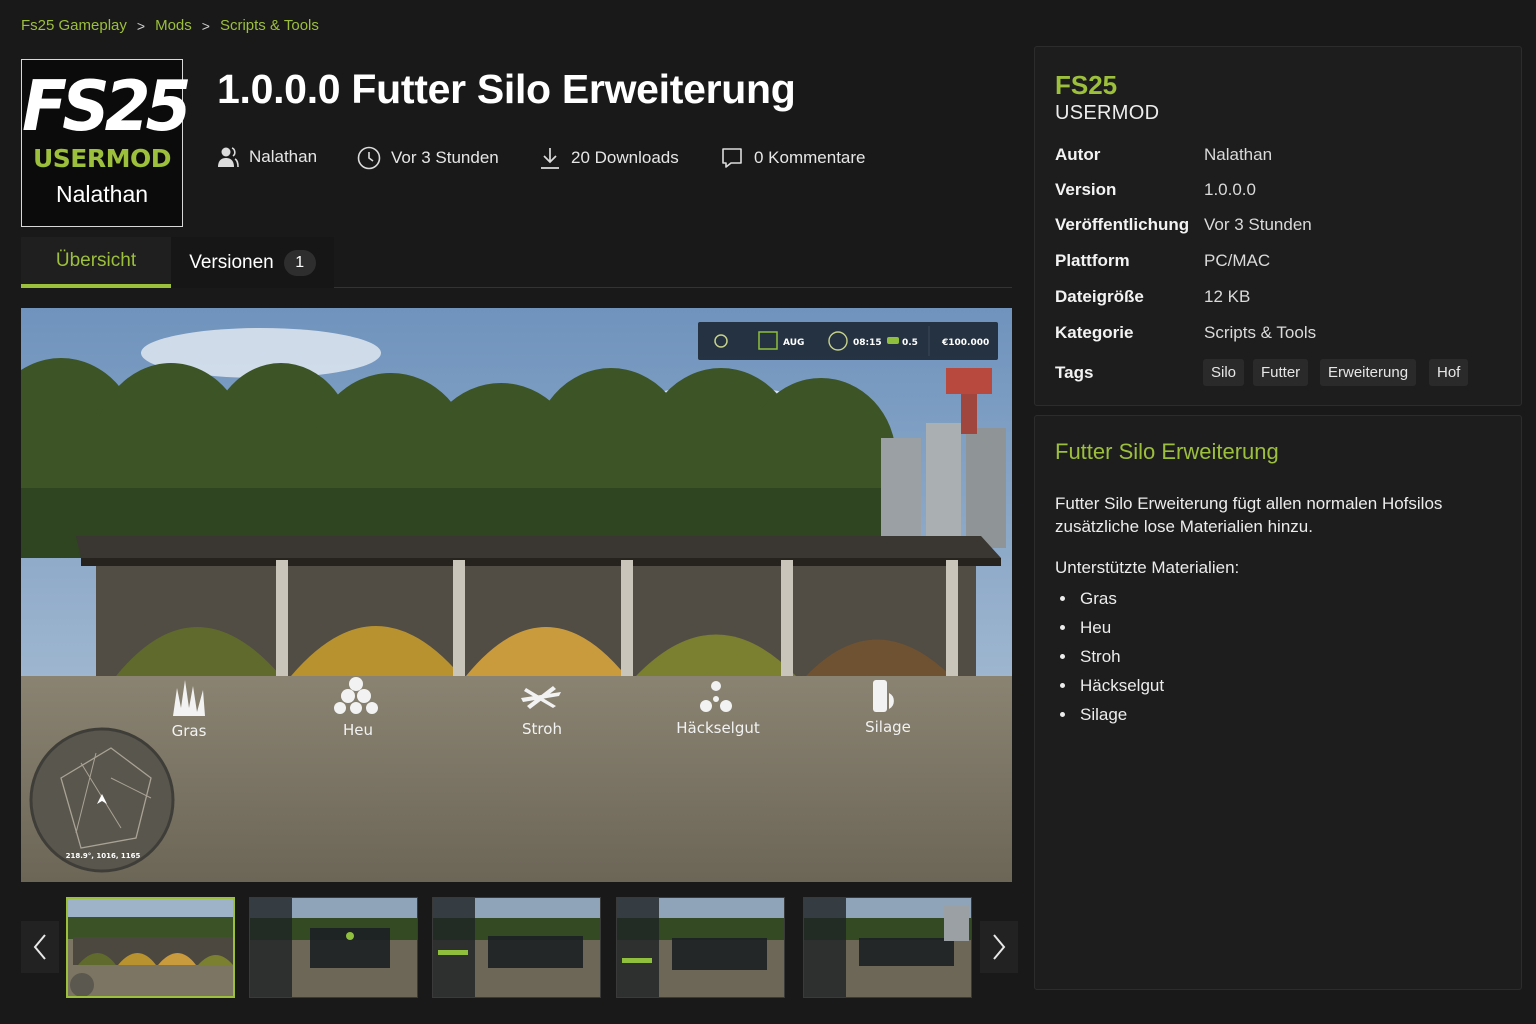  Describe the element at coordinates (102, 194) in the screenshot. I see `logo-author: Nalathan` at that location.